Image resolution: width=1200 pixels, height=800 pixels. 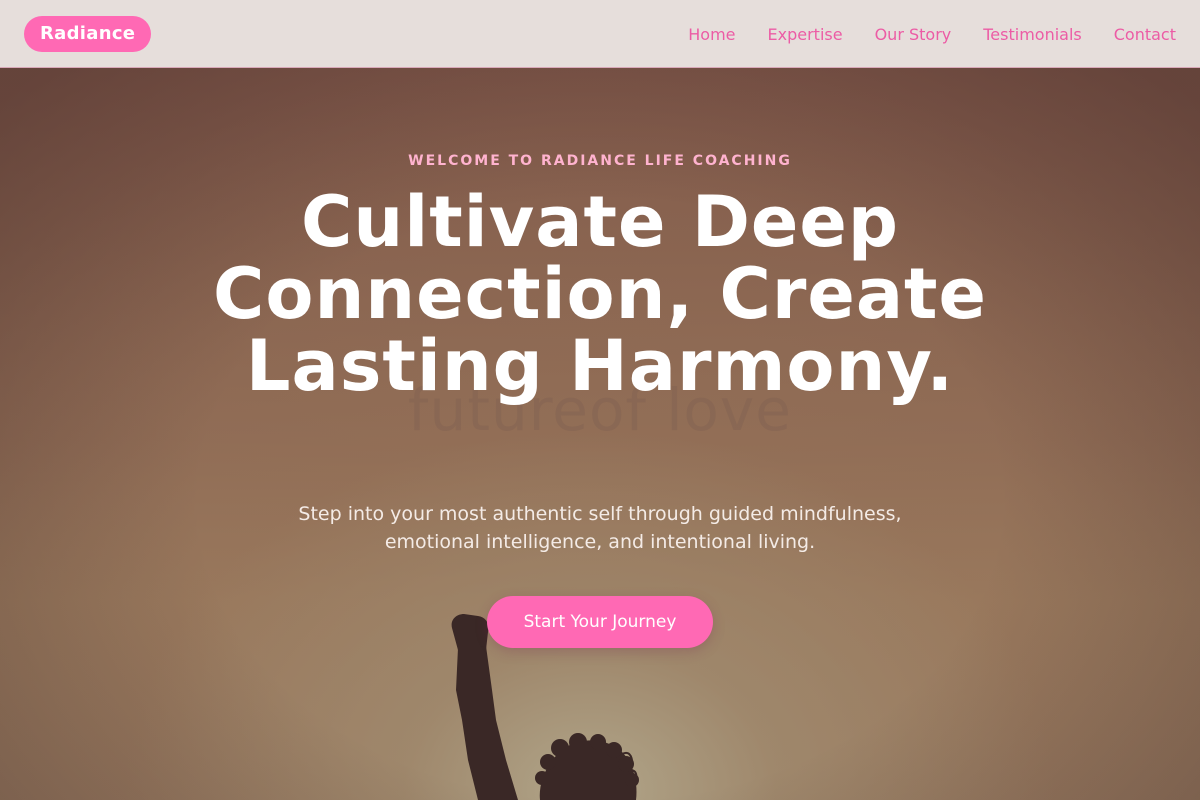 I want to click on nav-item-expertise: Expertise, so click(x=805, y=34).